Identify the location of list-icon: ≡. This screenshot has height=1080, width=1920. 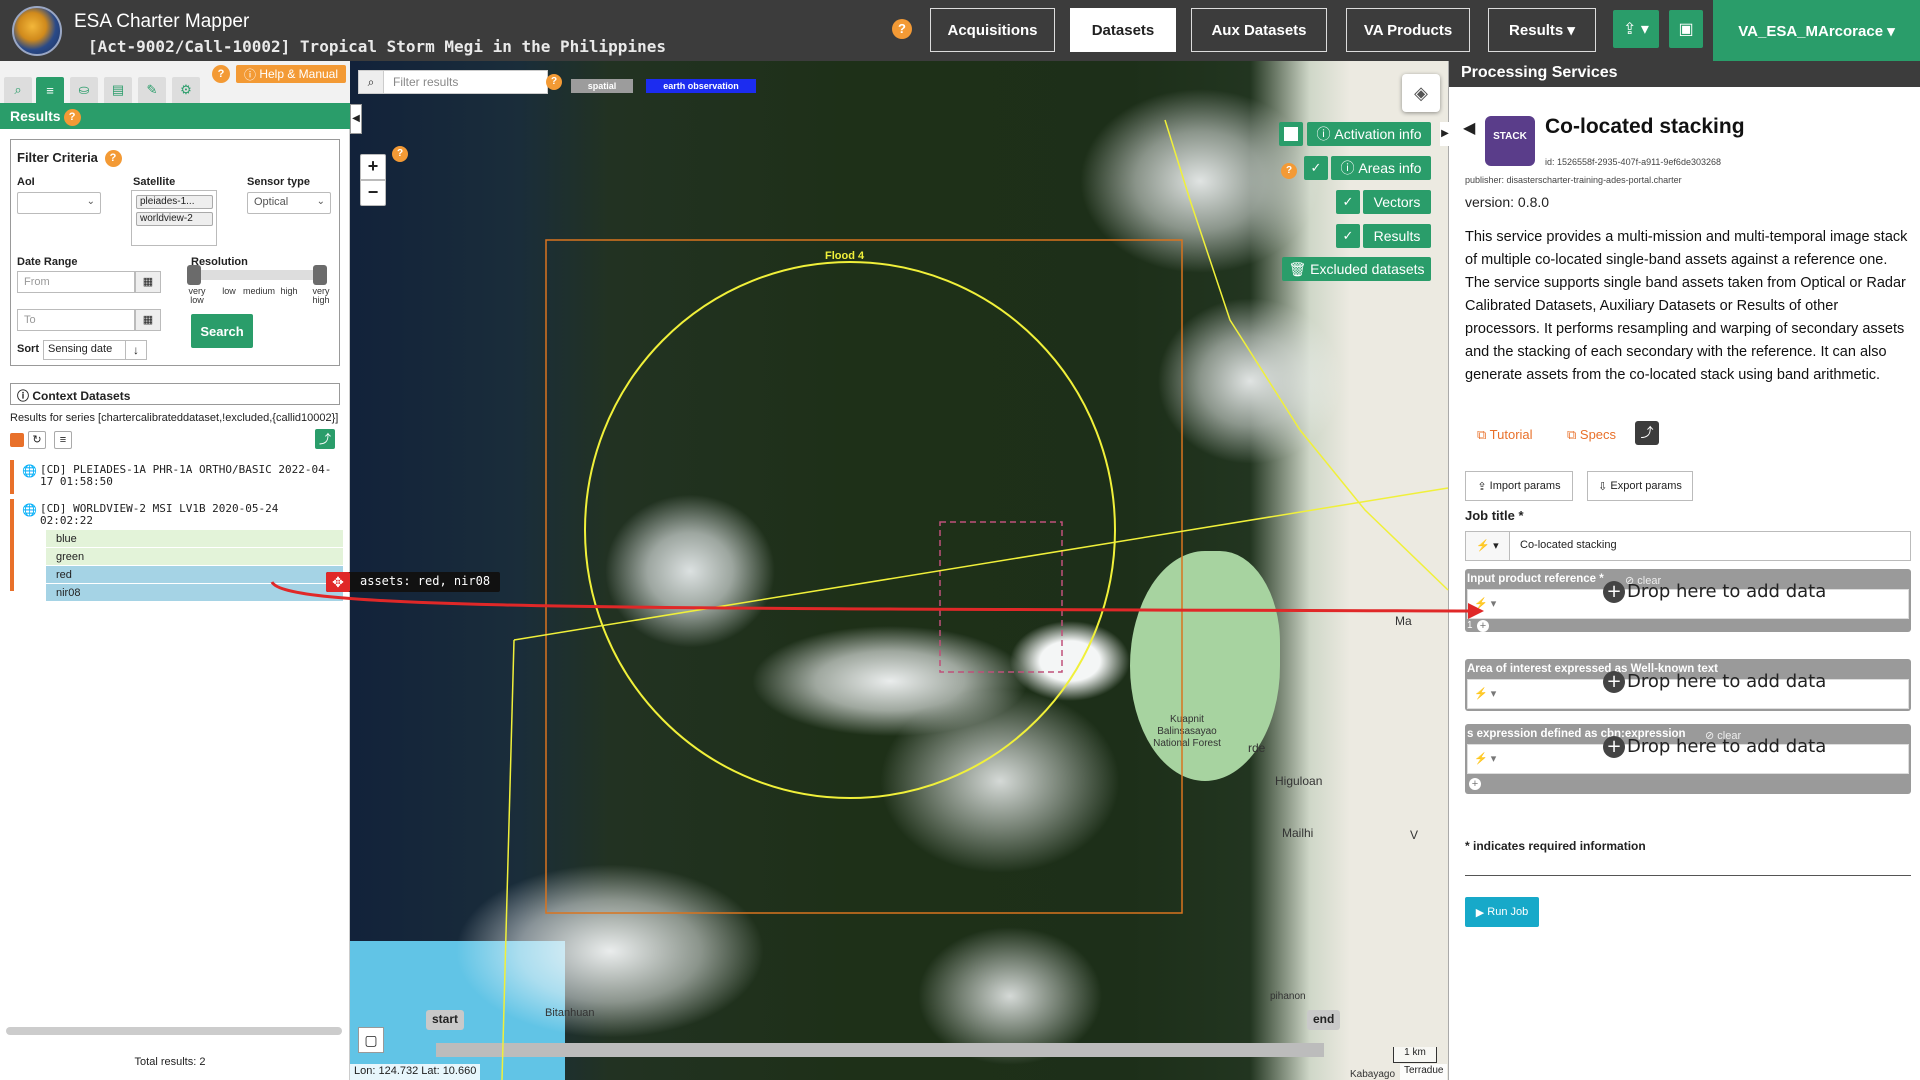
(50, 90).